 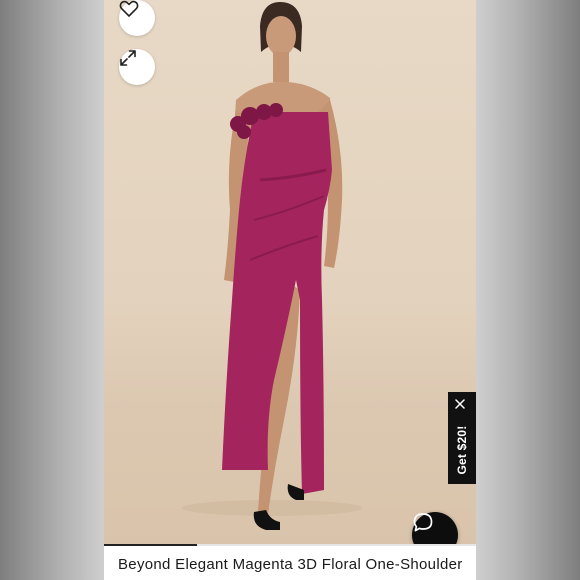 I want to click on close-icon, so click(x=460, y=404).